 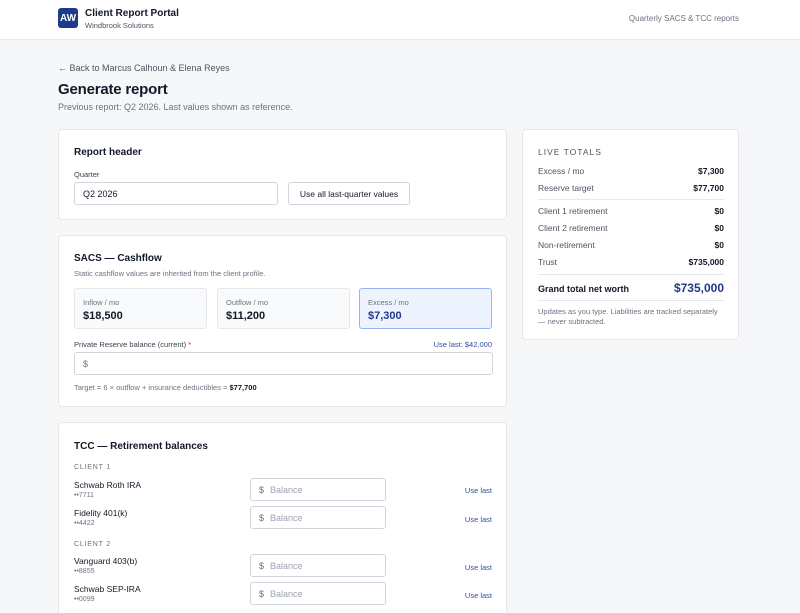 I want to click on total-row: Trust $735,000, so click(x=631, y=263).